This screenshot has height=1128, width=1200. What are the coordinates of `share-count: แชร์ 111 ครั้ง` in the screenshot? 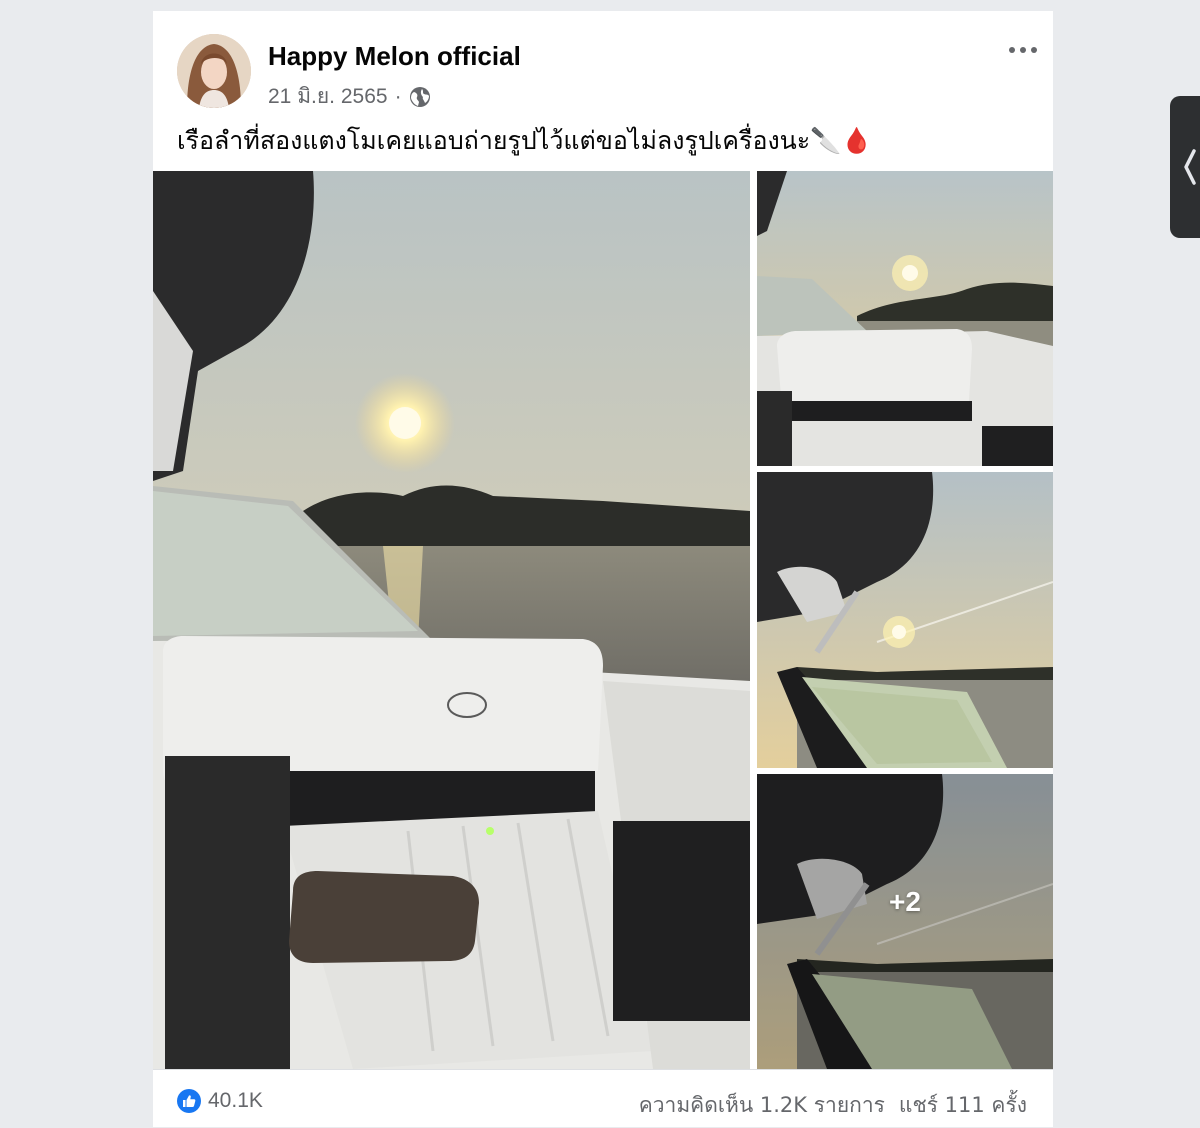 It's located at (963, 1105).